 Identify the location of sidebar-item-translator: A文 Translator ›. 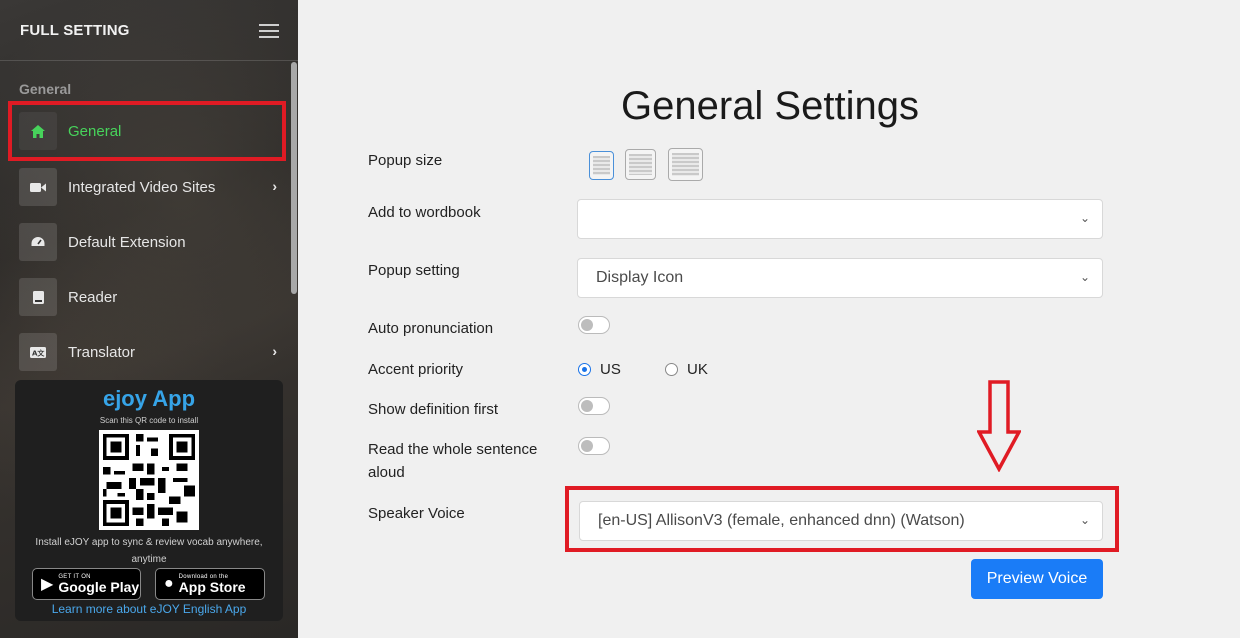
(150, 352).